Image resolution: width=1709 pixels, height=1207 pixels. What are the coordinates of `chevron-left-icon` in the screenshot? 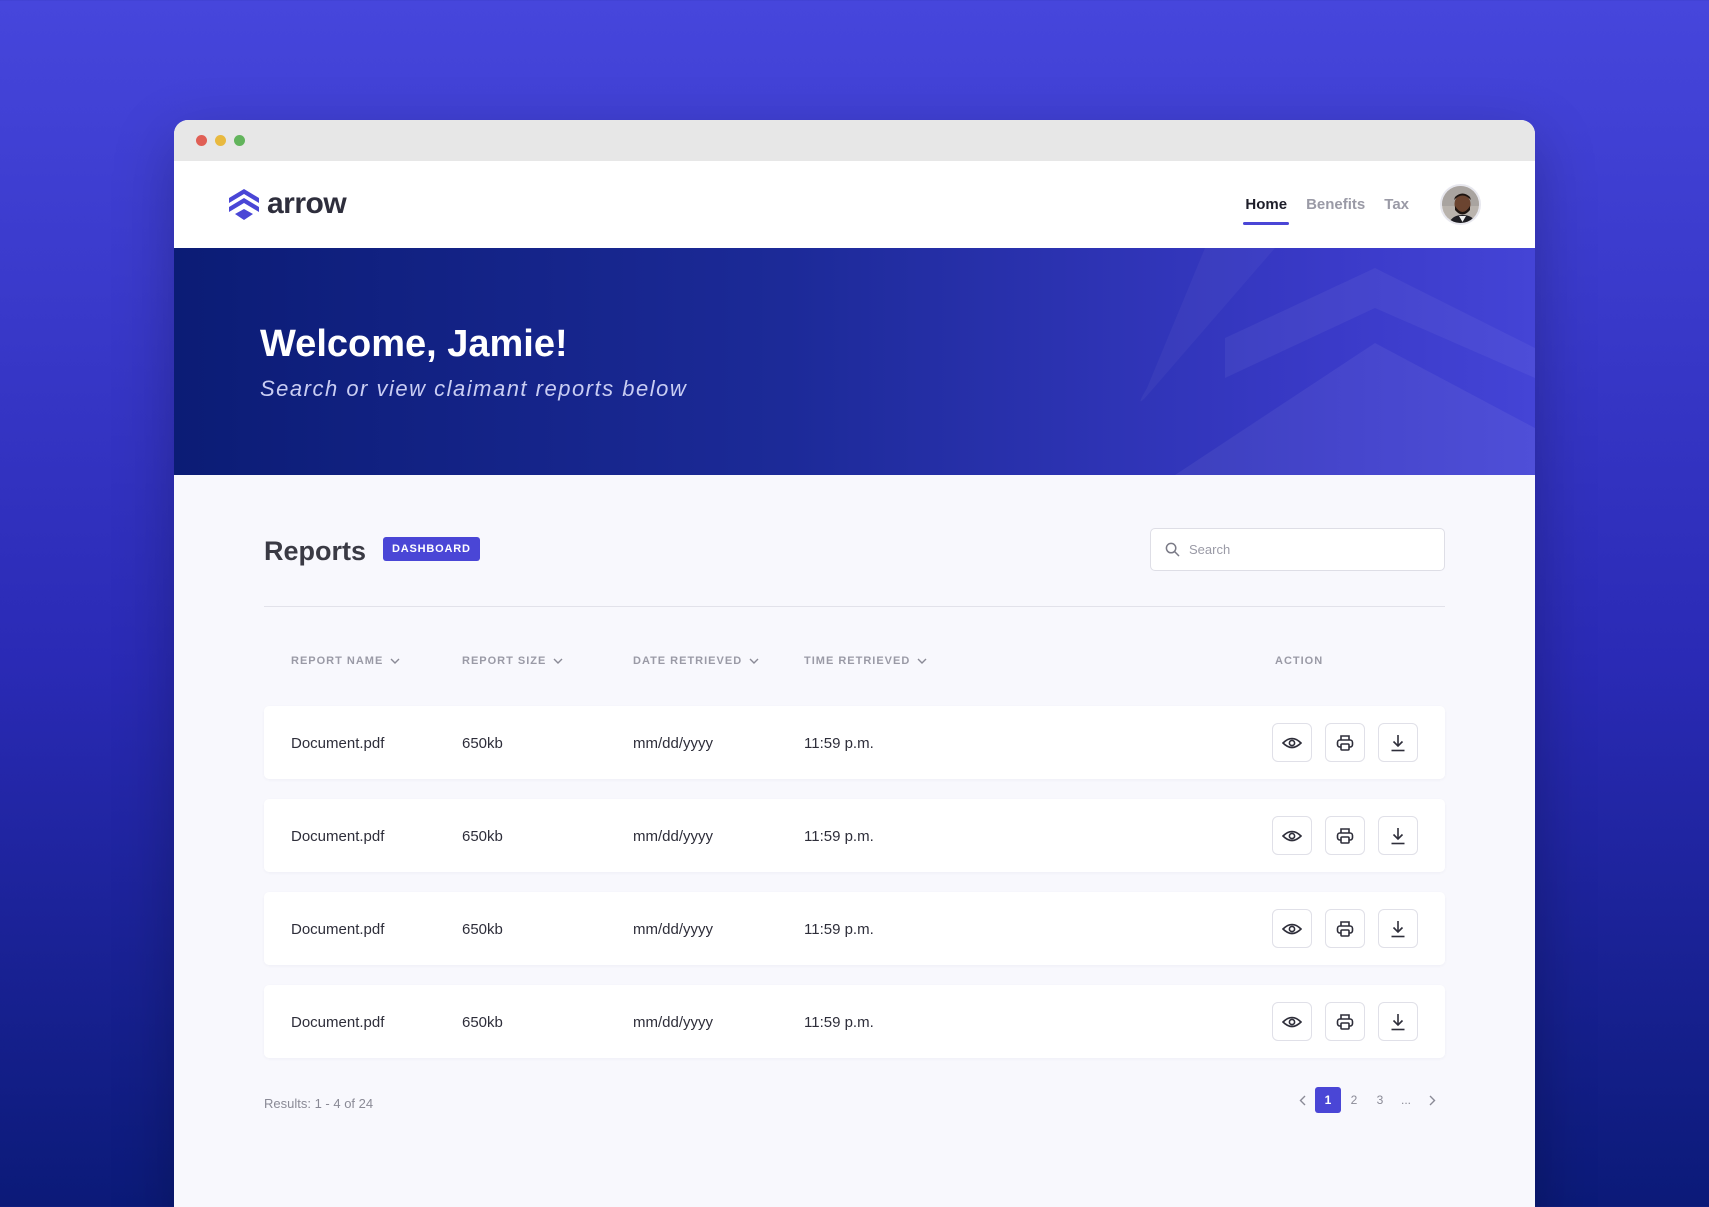 It's located at (1302, 1100).